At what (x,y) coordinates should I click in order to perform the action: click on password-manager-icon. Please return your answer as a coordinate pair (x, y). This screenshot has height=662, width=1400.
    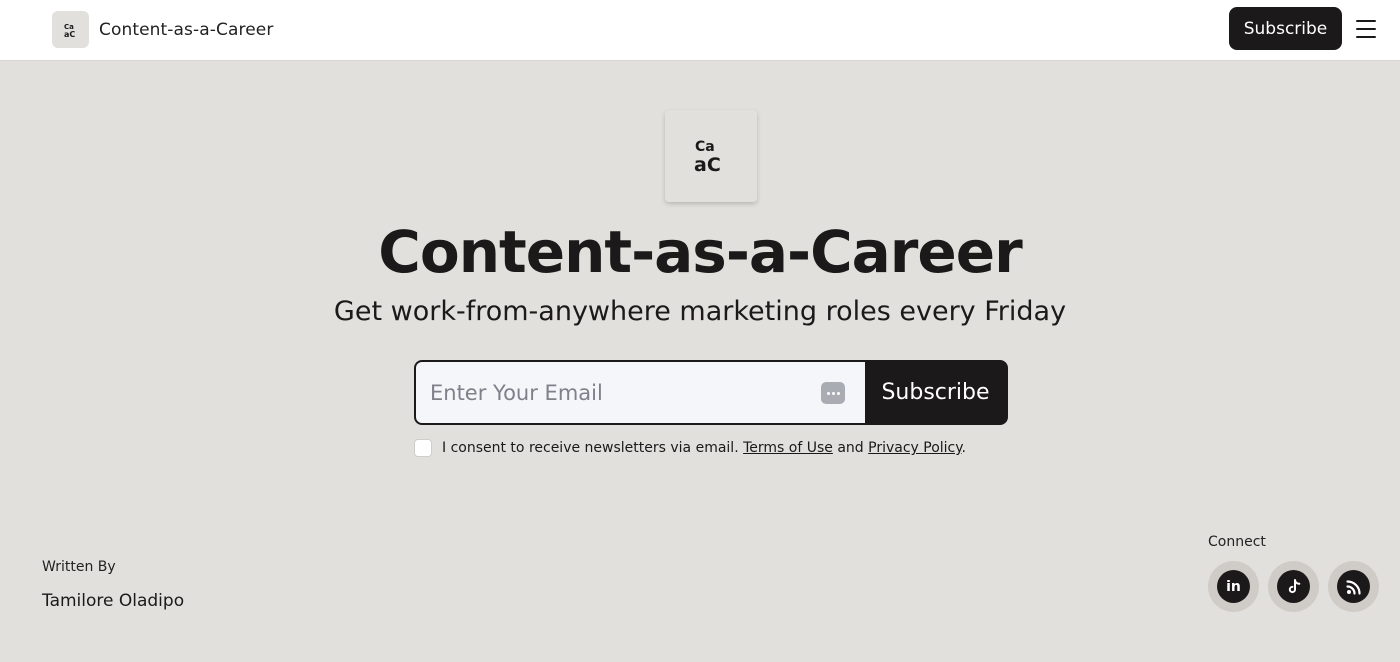
    Looking at the image, I should click on (833, 393).